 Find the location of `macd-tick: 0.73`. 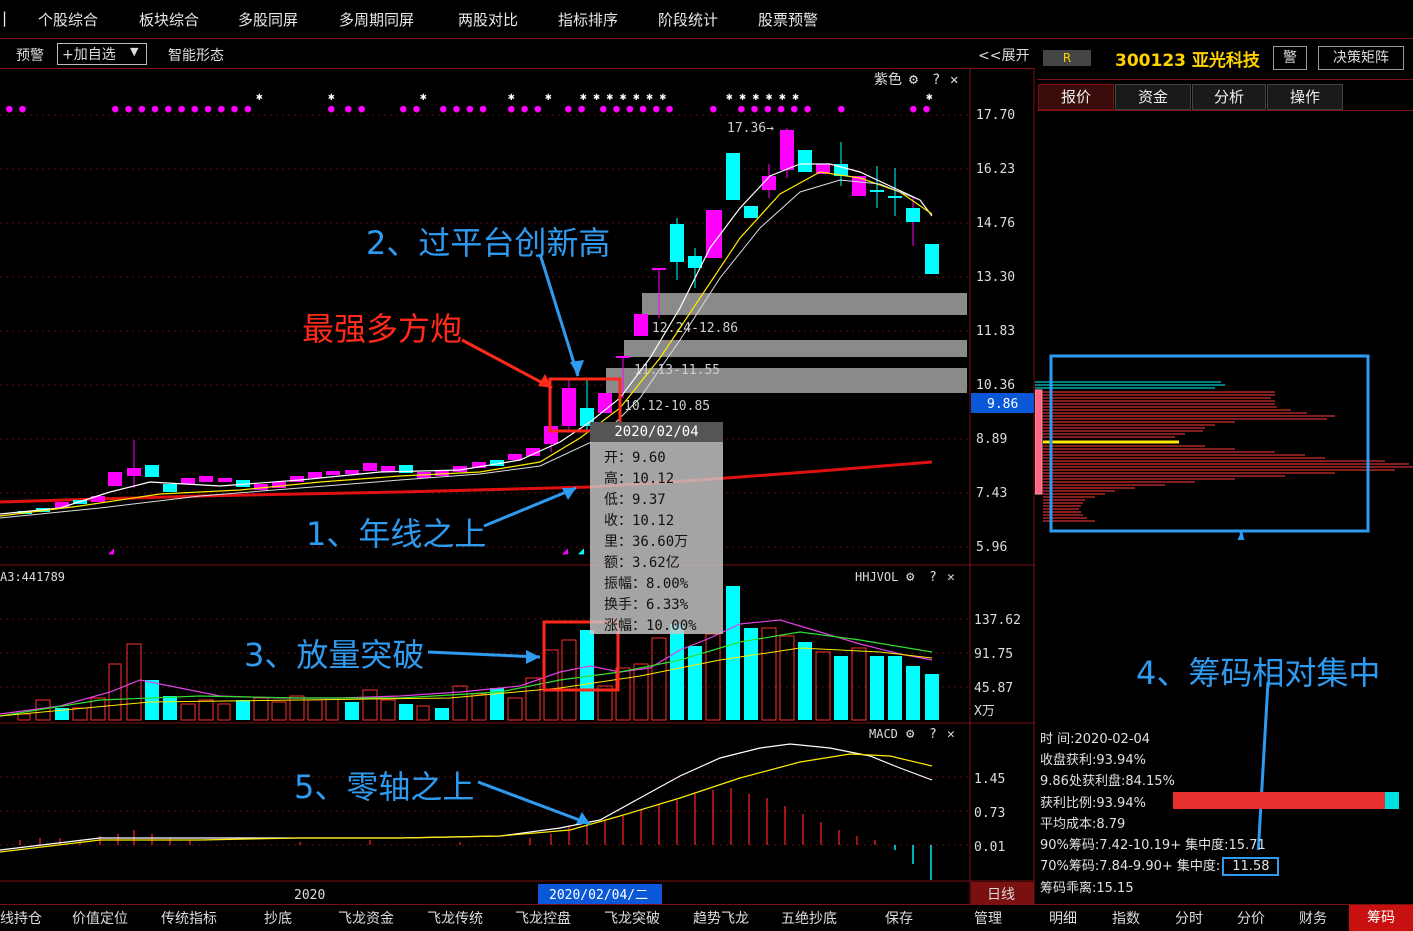

macd-tick: 0.73 is located at coordinates (989, 813).